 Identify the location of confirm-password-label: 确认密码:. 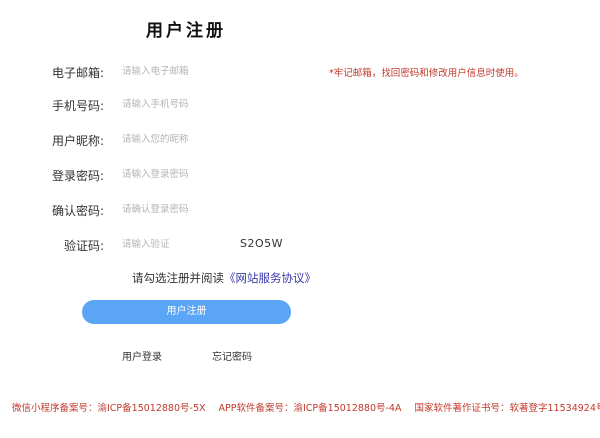
(77, 211).